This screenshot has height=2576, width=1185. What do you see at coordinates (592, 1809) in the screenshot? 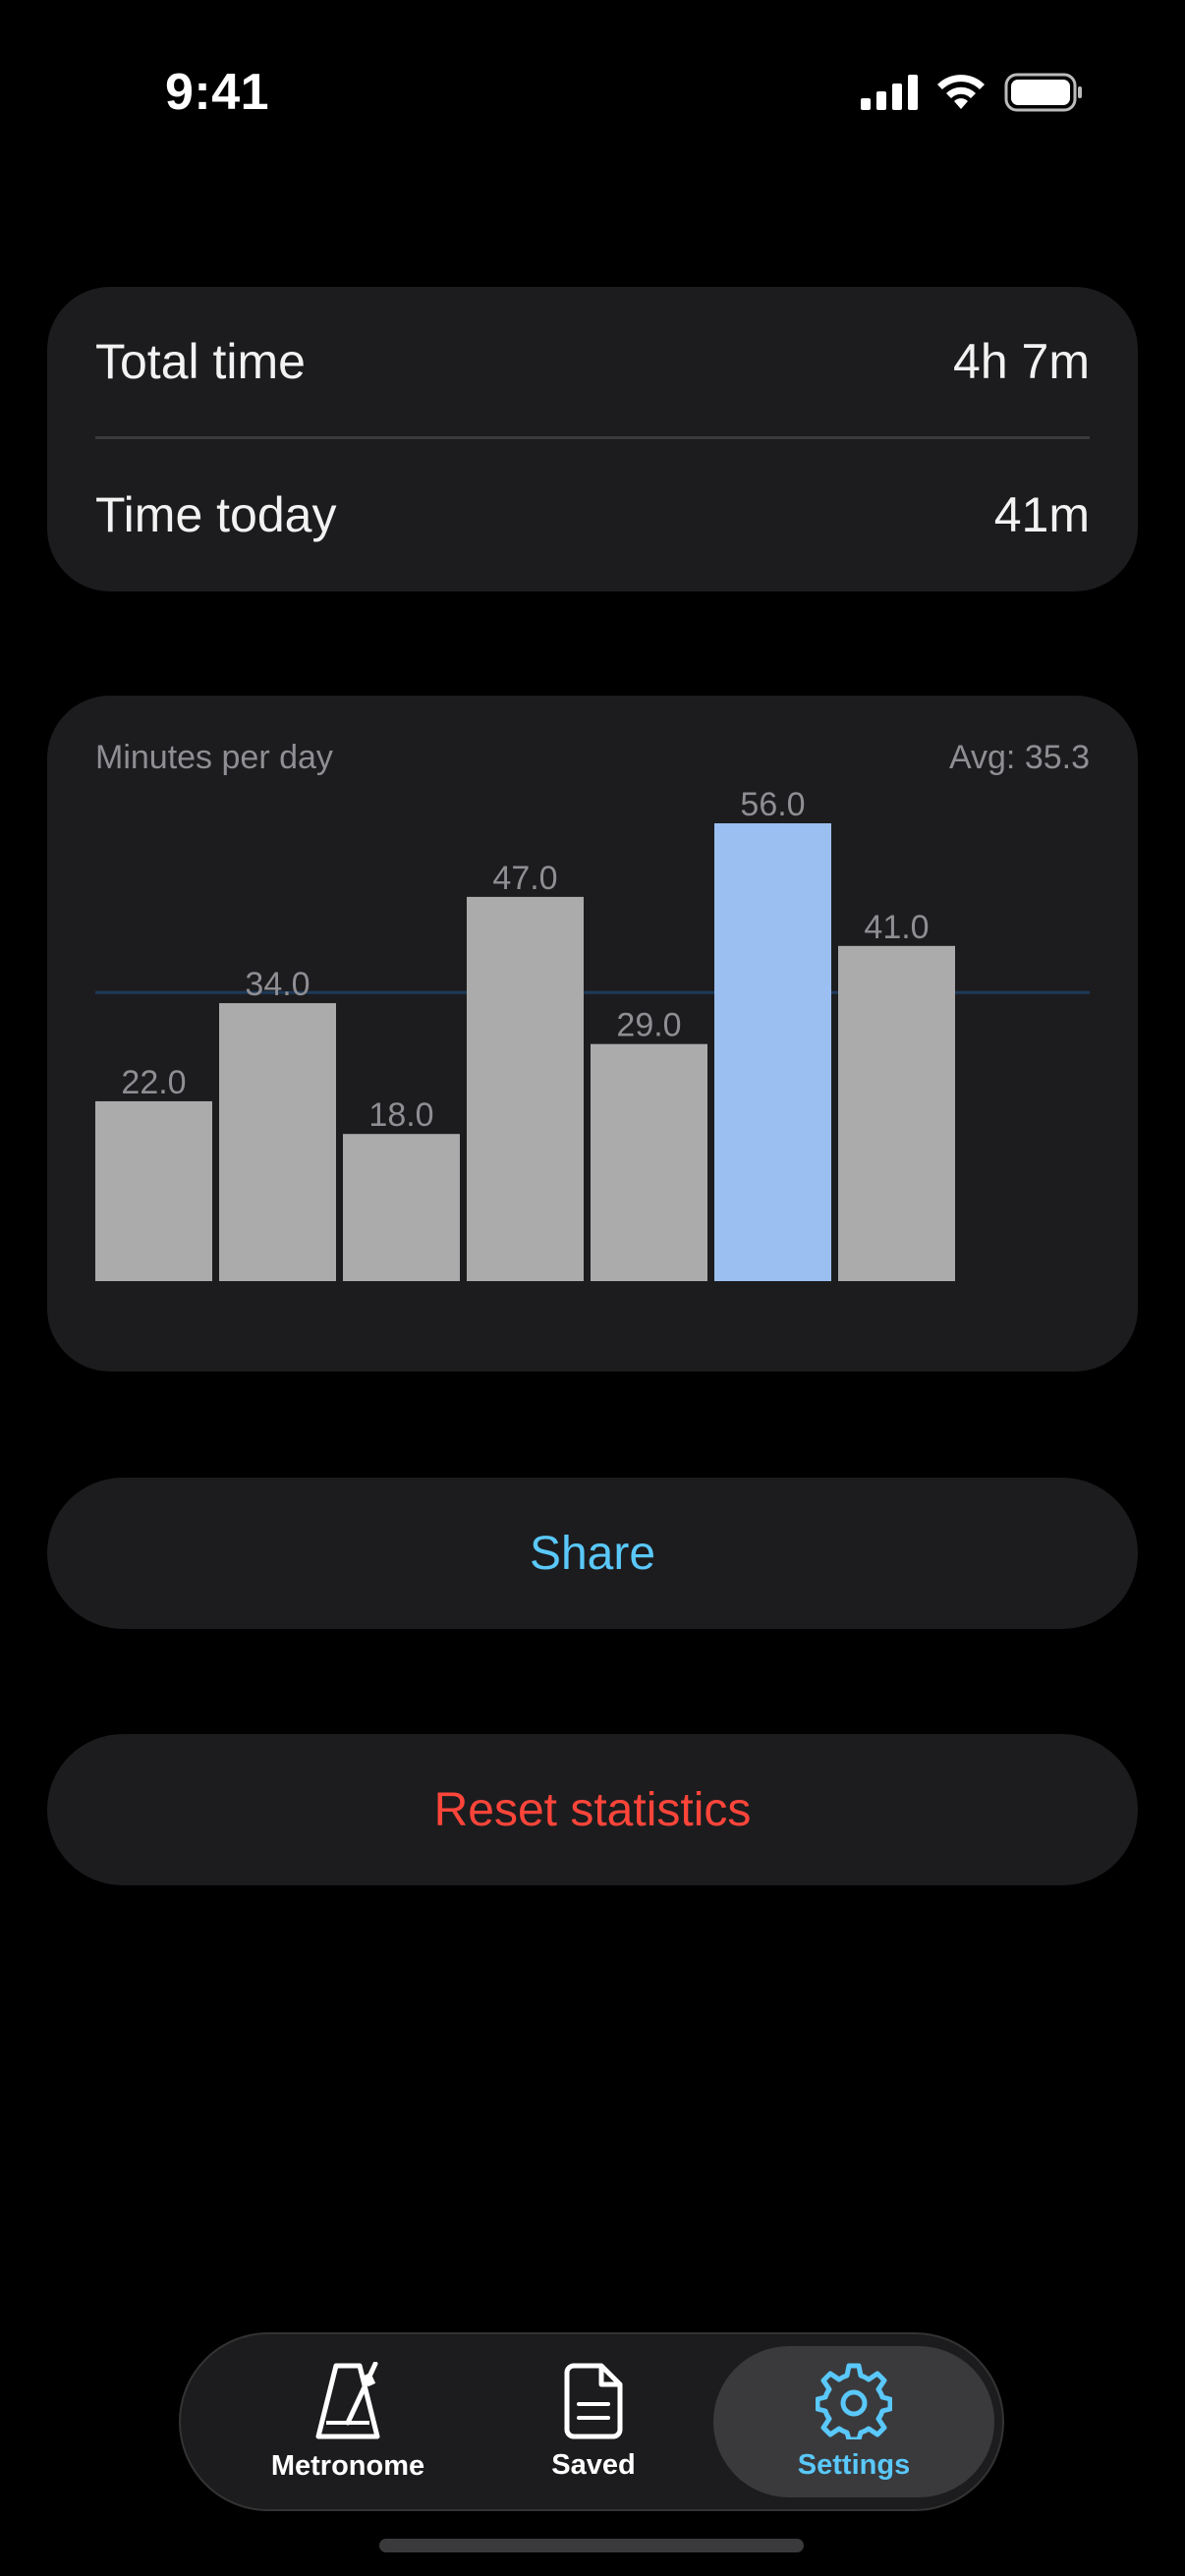
I see `reset-statistics-button: Reset statistics` at bounding box center [592, 1809].